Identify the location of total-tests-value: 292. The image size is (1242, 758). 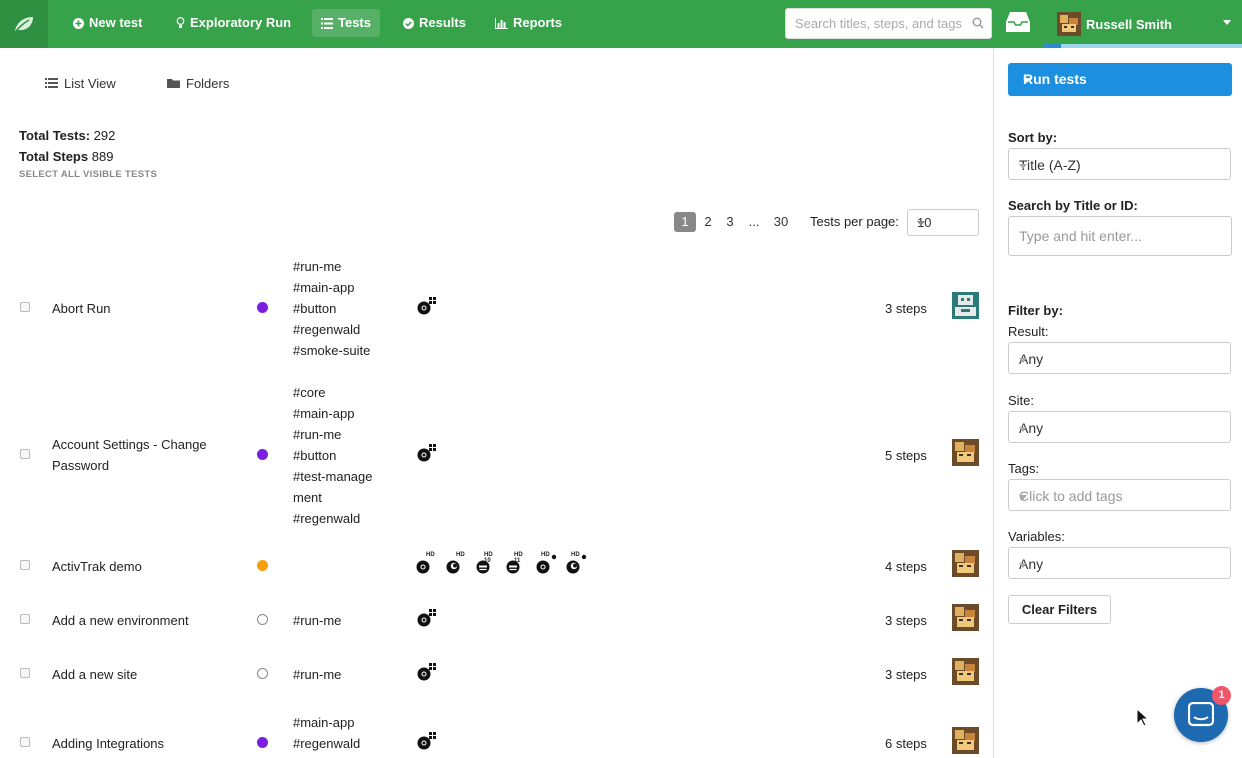
(104, 135).